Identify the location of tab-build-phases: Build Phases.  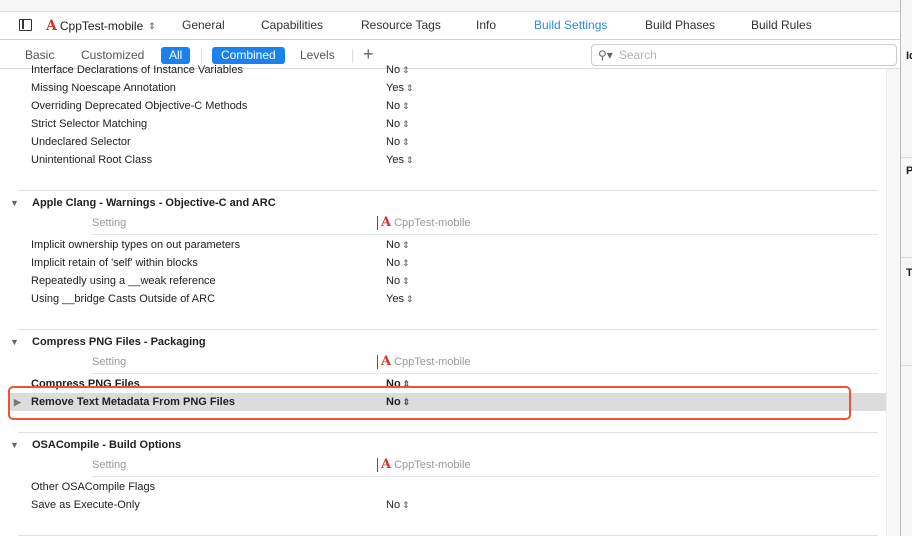
(680, 25).